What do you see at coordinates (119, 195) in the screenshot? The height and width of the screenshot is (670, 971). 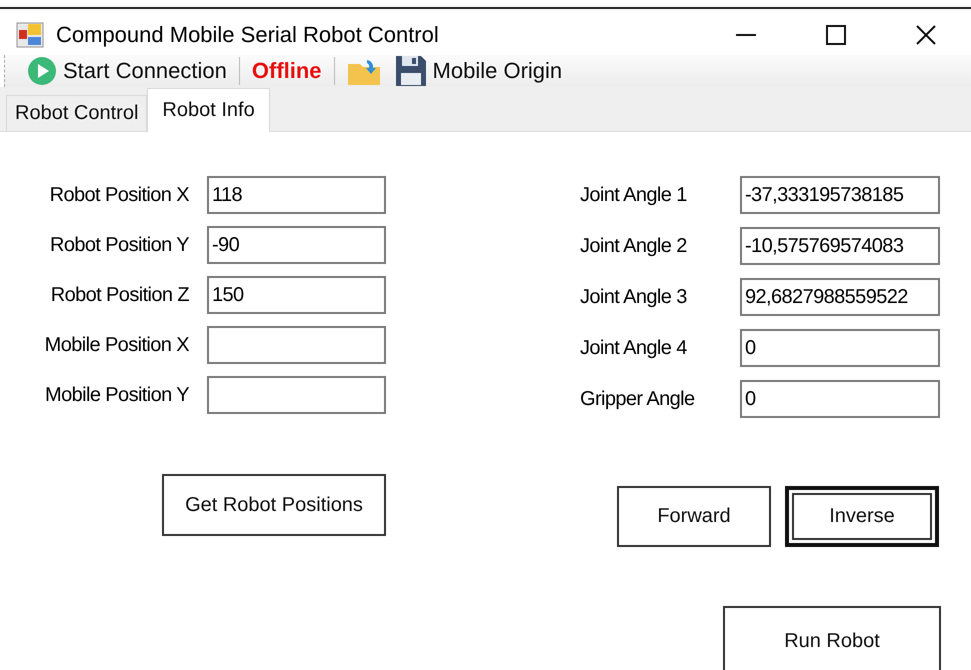 I see `field-label: Robot Position X` at bounding box center [119, 195].